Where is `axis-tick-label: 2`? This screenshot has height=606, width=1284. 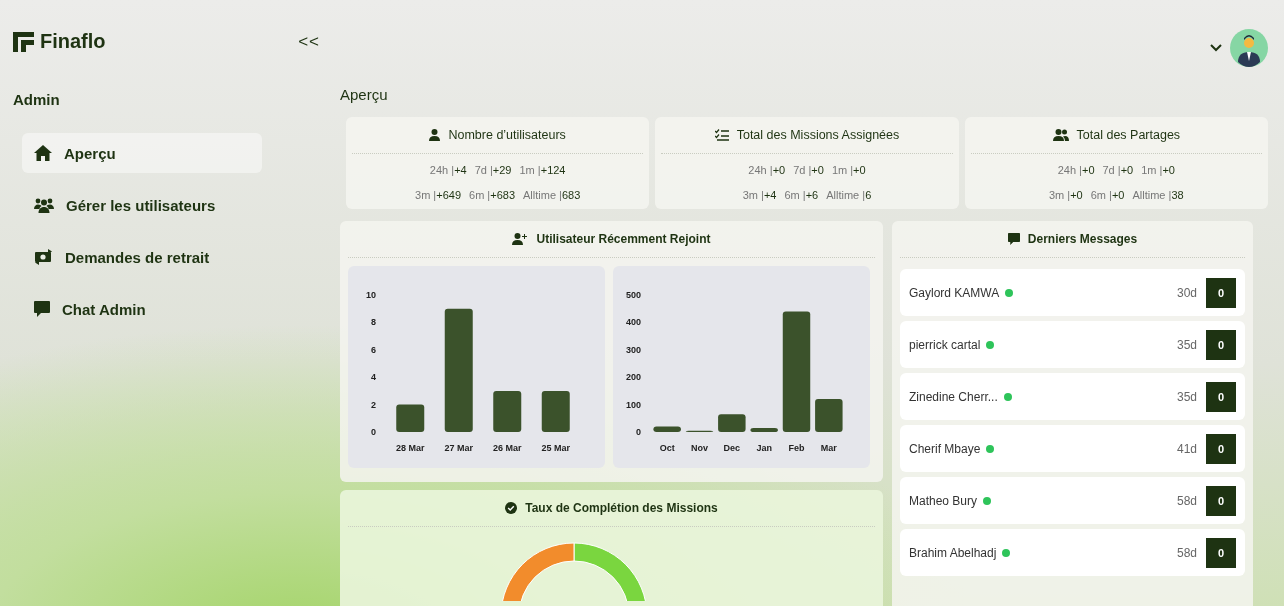 axis-tick-label: 2 is located at coordinates (373, 404).